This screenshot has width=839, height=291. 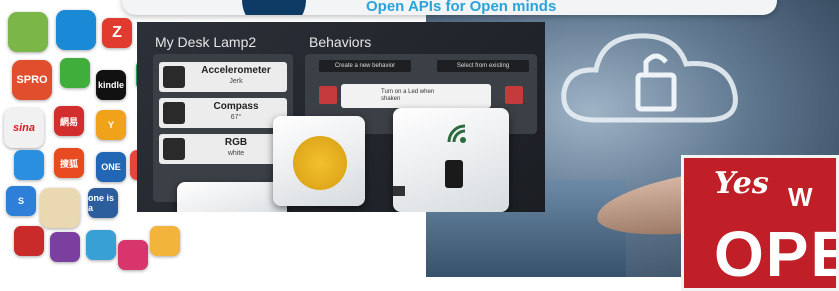 What do you see at coordinates (223, 77) in the screenshot?
I see `sensor-accelerometer: Accelerometer Jerk` at bounding box center [223, 77].